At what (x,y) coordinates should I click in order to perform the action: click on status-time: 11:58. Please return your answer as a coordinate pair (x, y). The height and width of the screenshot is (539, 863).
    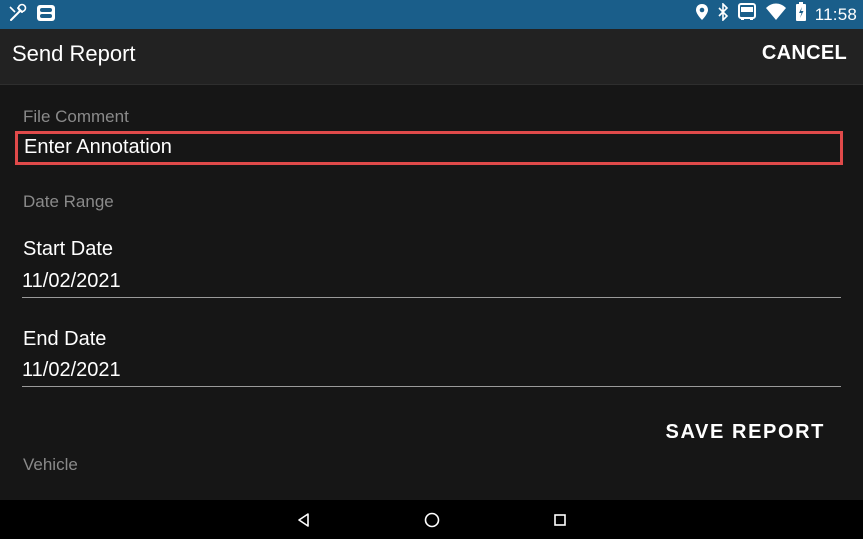
    Looking at the image, I should click on (835, 14).